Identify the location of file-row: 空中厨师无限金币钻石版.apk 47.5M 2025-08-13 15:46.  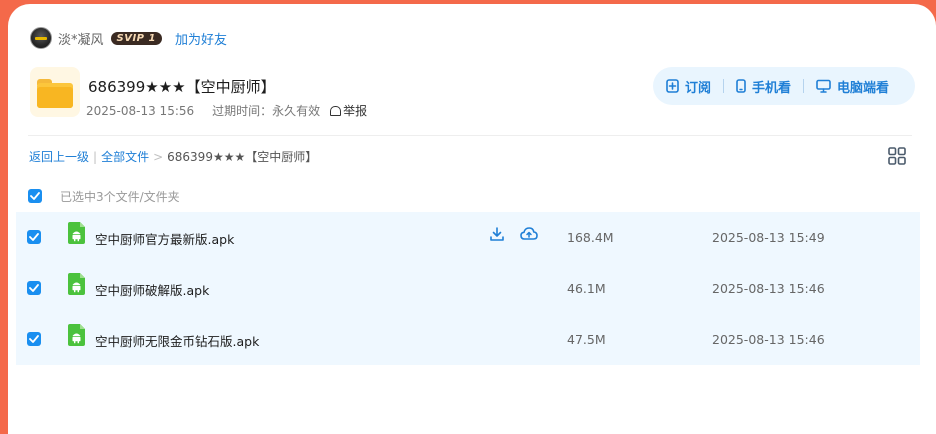
(468, 339).